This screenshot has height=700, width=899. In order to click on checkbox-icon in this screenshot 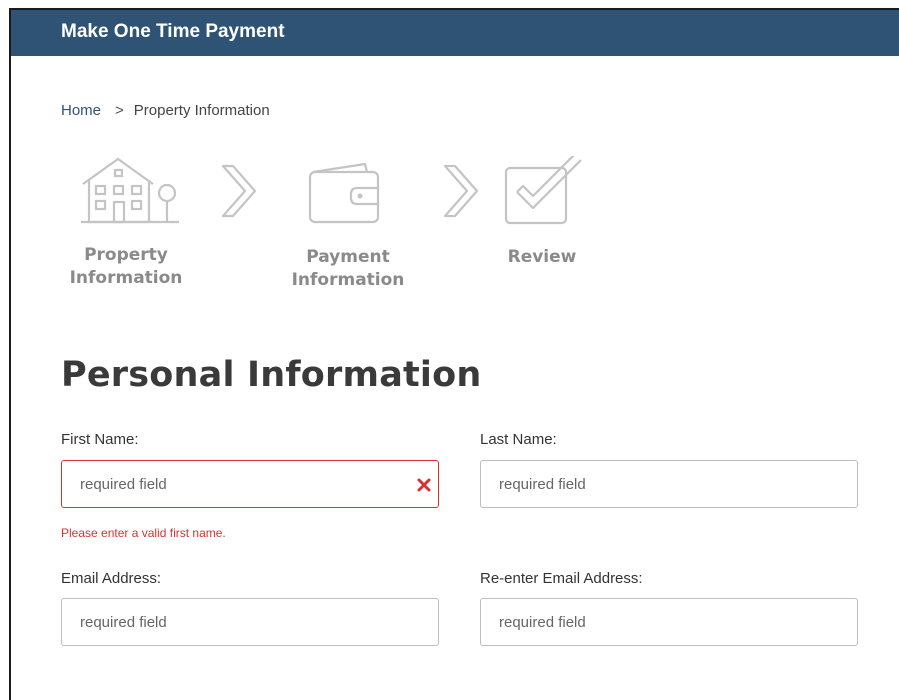, I will do `click(543, 190)`.